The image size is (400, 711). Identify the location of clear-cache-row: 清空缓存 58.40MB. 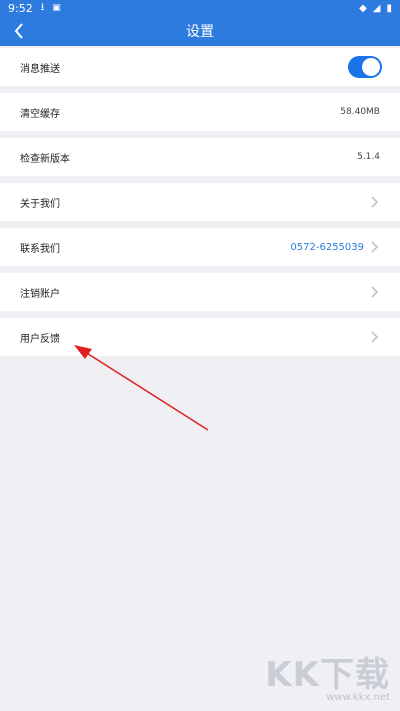
(200, 112).